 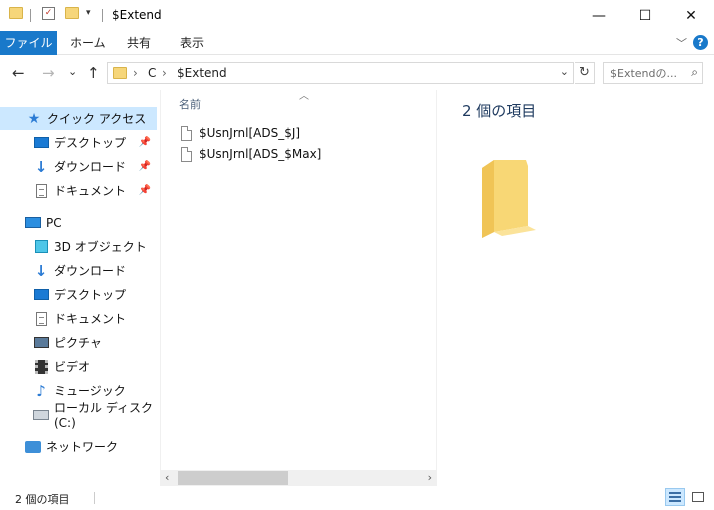 I want to click on column-header-name: 名前, so click(x=190, y=104).